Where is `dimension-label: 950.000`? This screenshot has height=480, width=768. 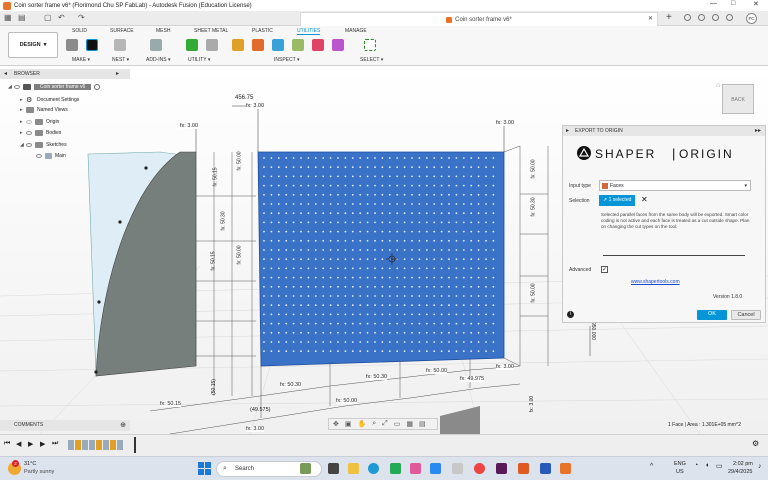 dimension-label: 950.000 is located at coordinates (593, 331).